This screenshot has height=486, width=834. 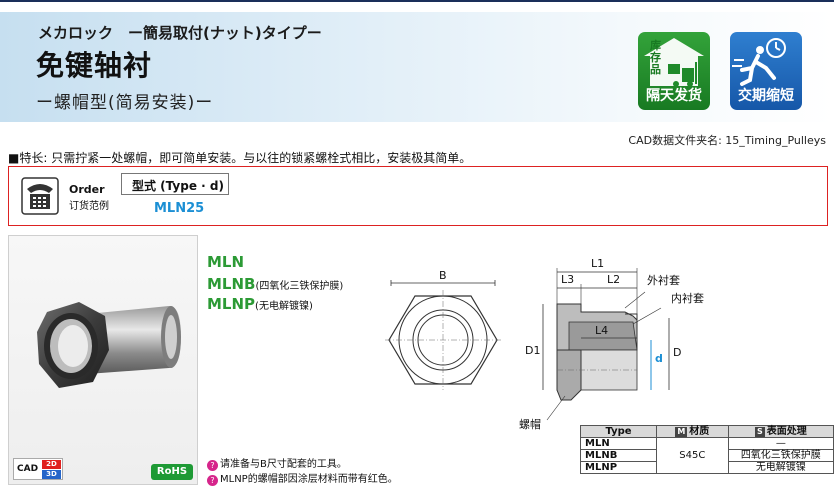 What do you see at coordinates (231, 284) in the screenshot?
I see `variant-code: MLNB` at bounding box center [231, 284].